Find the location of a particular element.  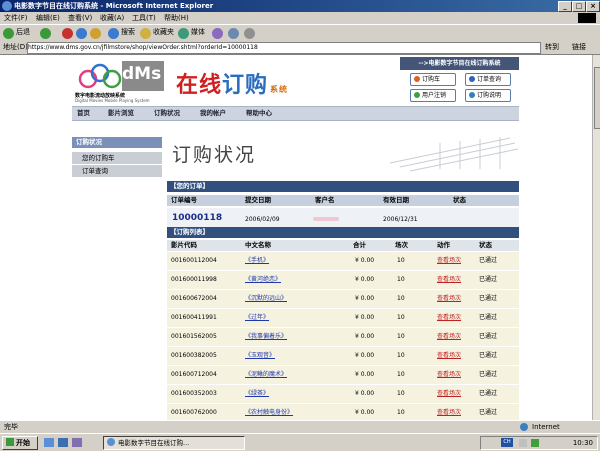

media-icon is located at coordinates (183, 33).